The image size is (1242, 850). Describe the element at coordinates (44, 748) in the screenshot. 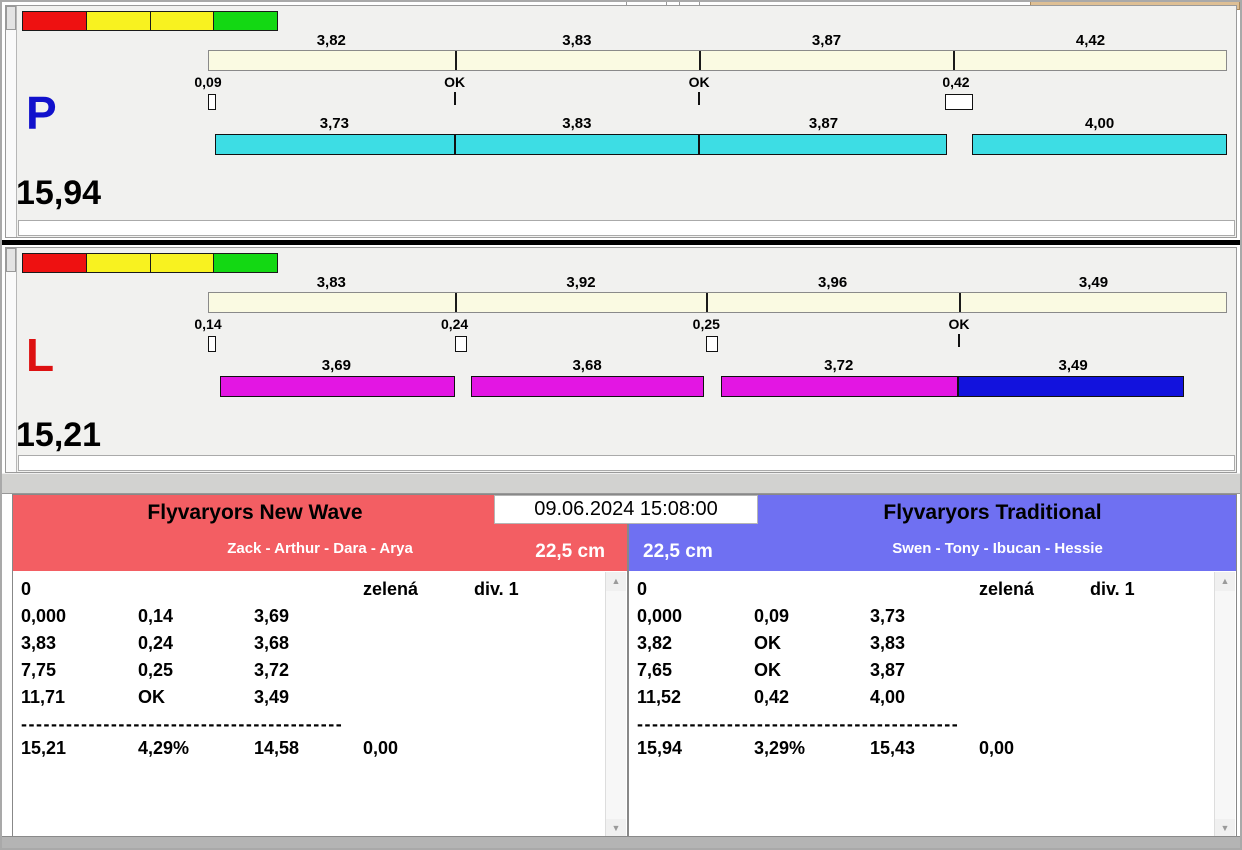

I see `total-time: 15,21` at that location.